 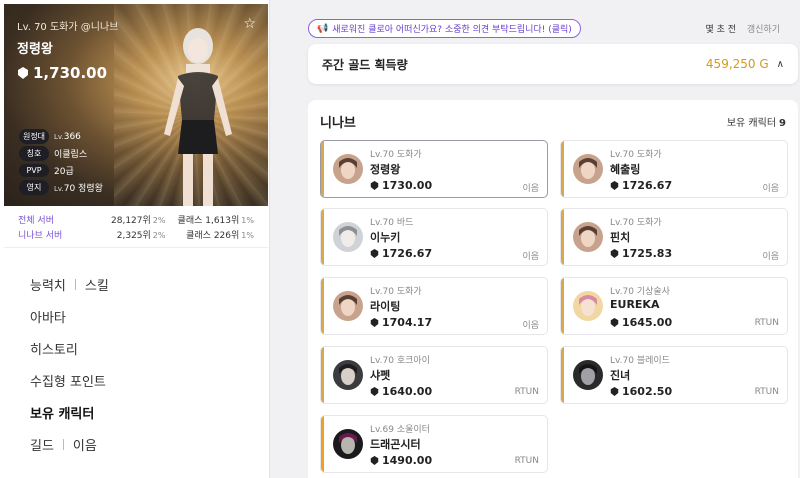 What do you see at coordinates (198, 117) in the screenshot?
I see `character-figure` at bounding box center [198, 117].